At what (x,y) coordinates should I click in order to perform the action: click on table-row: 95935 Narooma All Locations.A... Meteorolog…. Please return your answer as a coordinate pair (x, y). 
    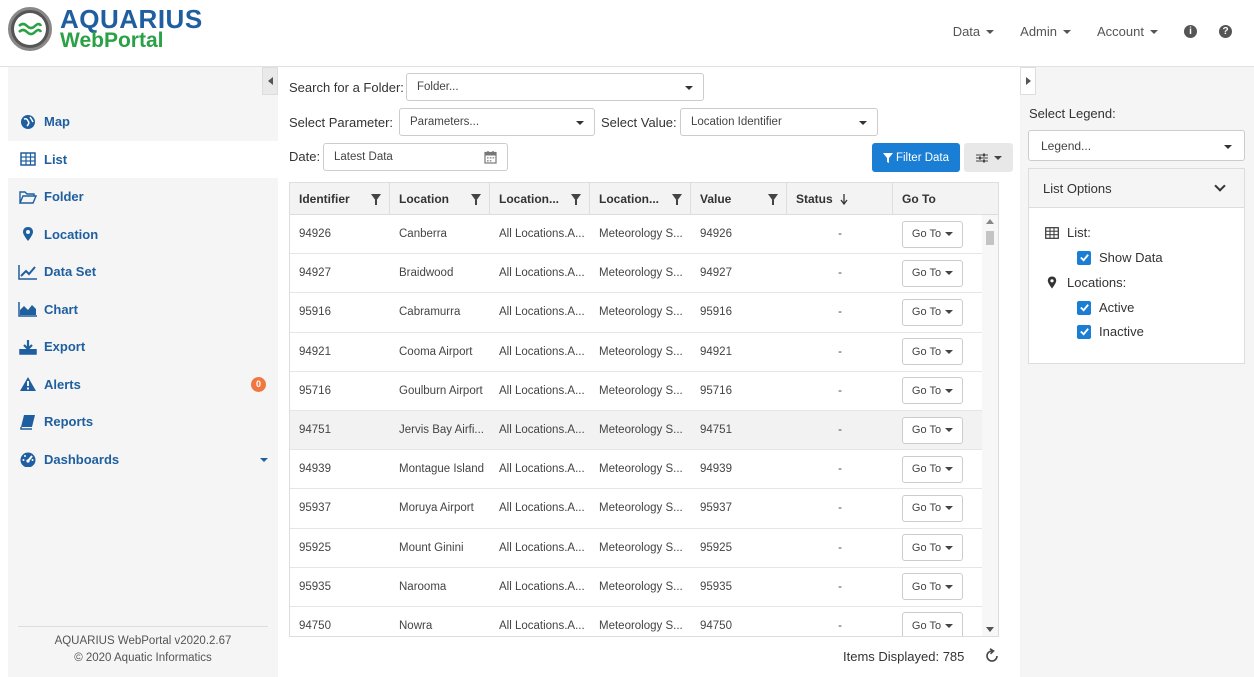
    Looking at the image, I should click on (643, 587).